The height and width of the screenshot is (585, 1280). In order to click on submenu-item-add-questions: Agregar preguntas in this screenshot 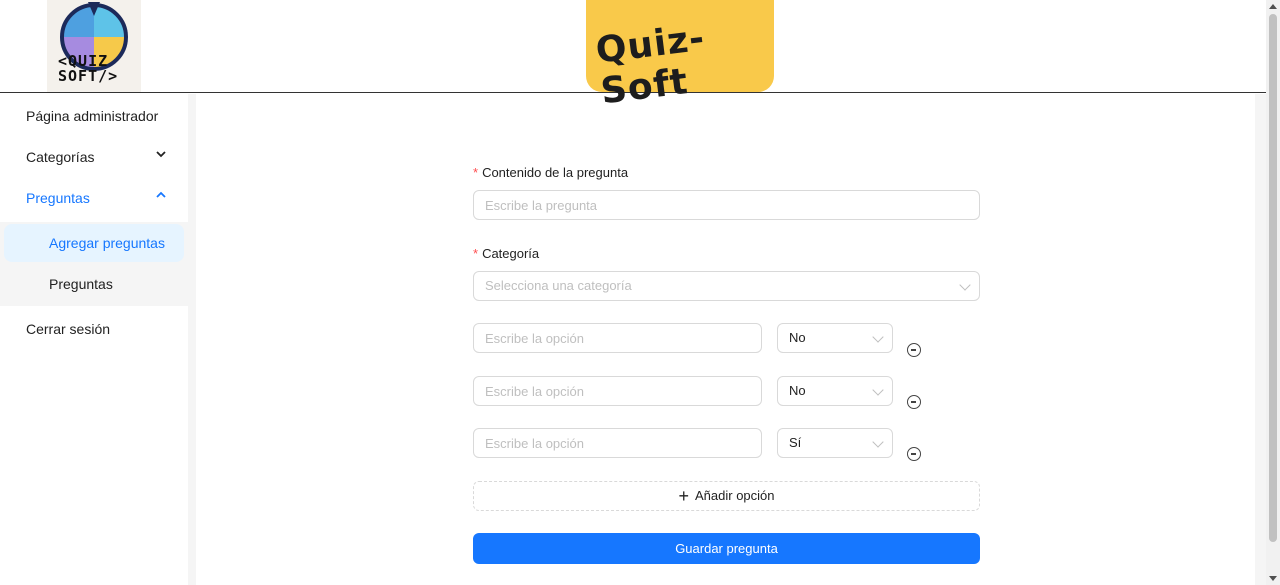, I will do `click(94, 243)`.